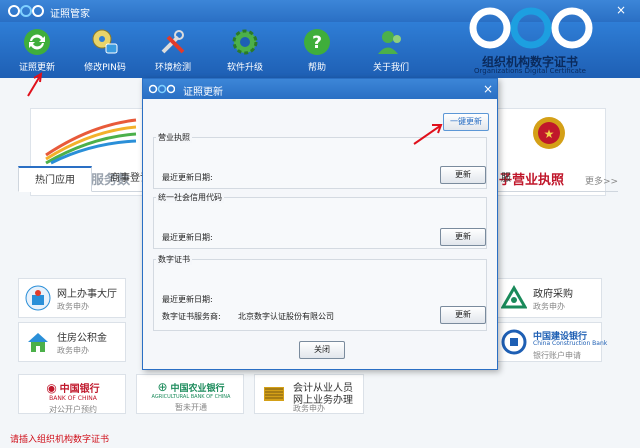  Describe the element at coordinates (274, 394) in the screenshot. I see `calculator-icon` at that location.